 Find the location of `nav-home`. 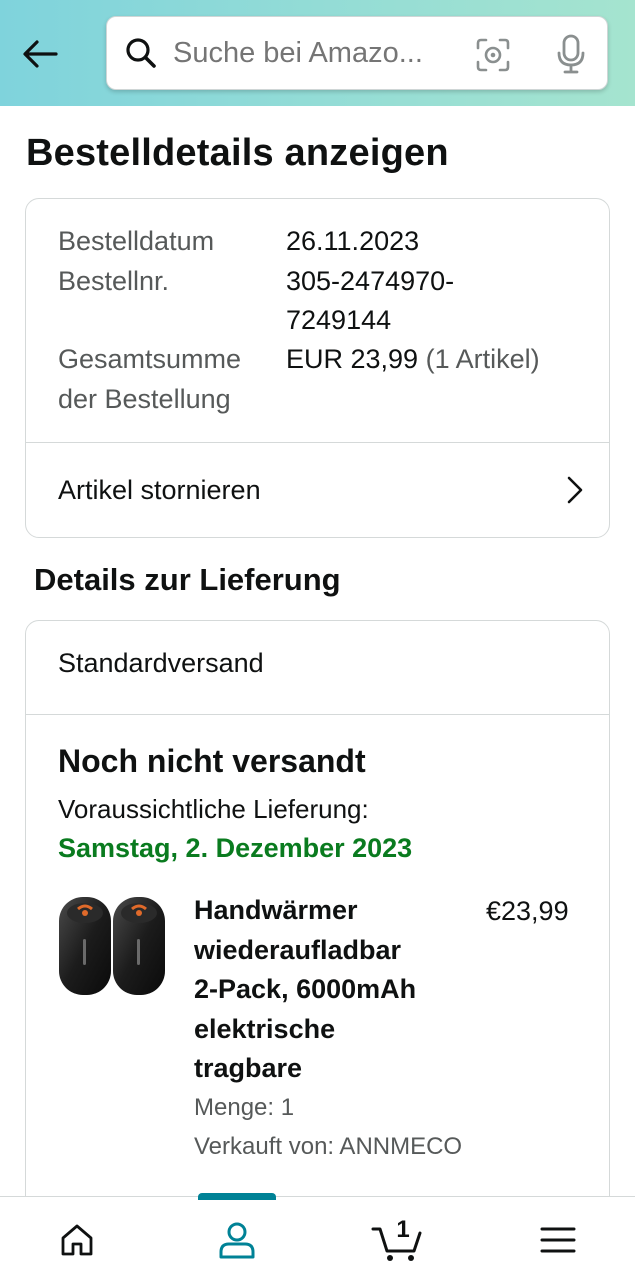

nav-home is located at coordinates (77, 1240).